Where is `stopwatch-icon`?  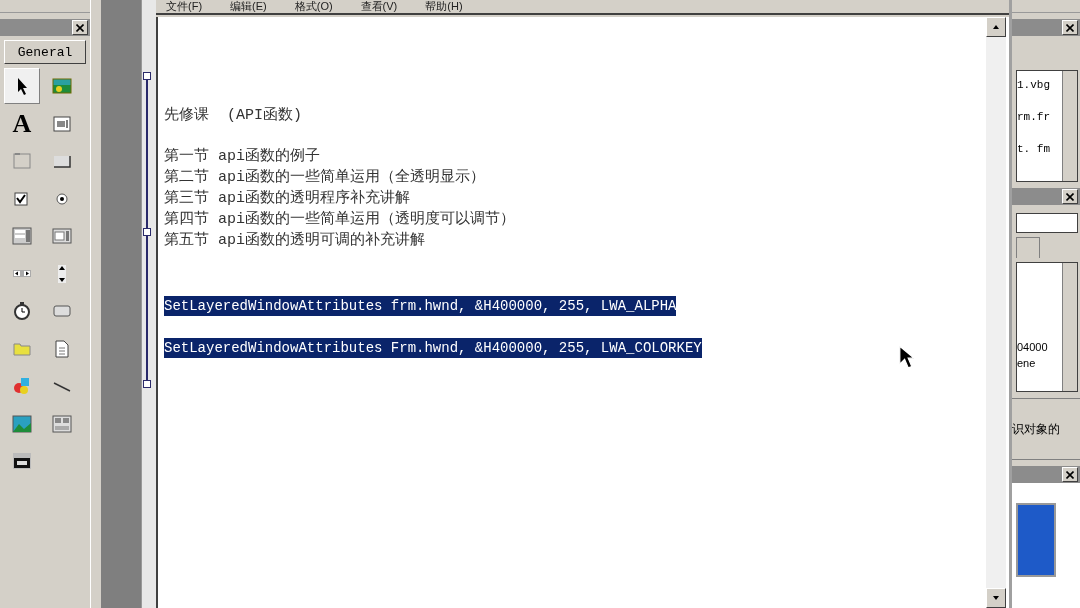 stopwatch-icon is located at coordinates (22, 311).